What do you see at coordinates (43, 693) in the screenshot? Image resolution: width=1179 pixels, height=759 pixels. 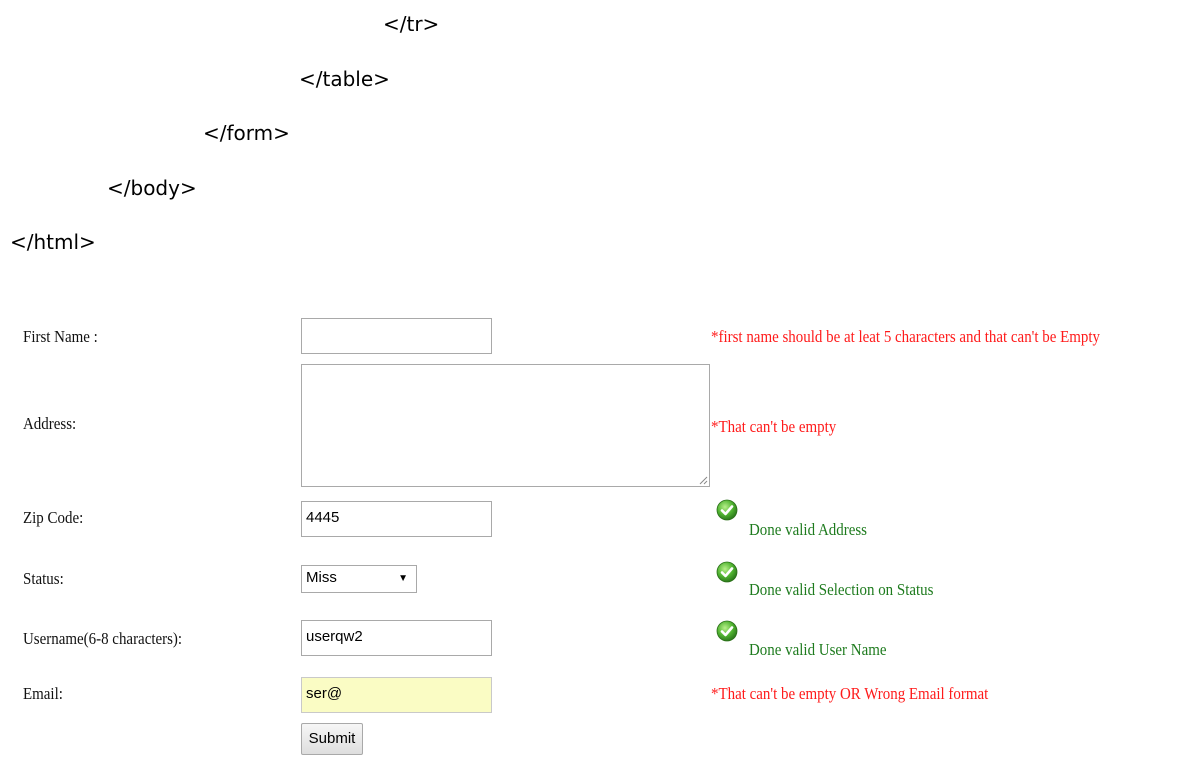 I see `email-label: Email:` at bounding box center [43, 693].